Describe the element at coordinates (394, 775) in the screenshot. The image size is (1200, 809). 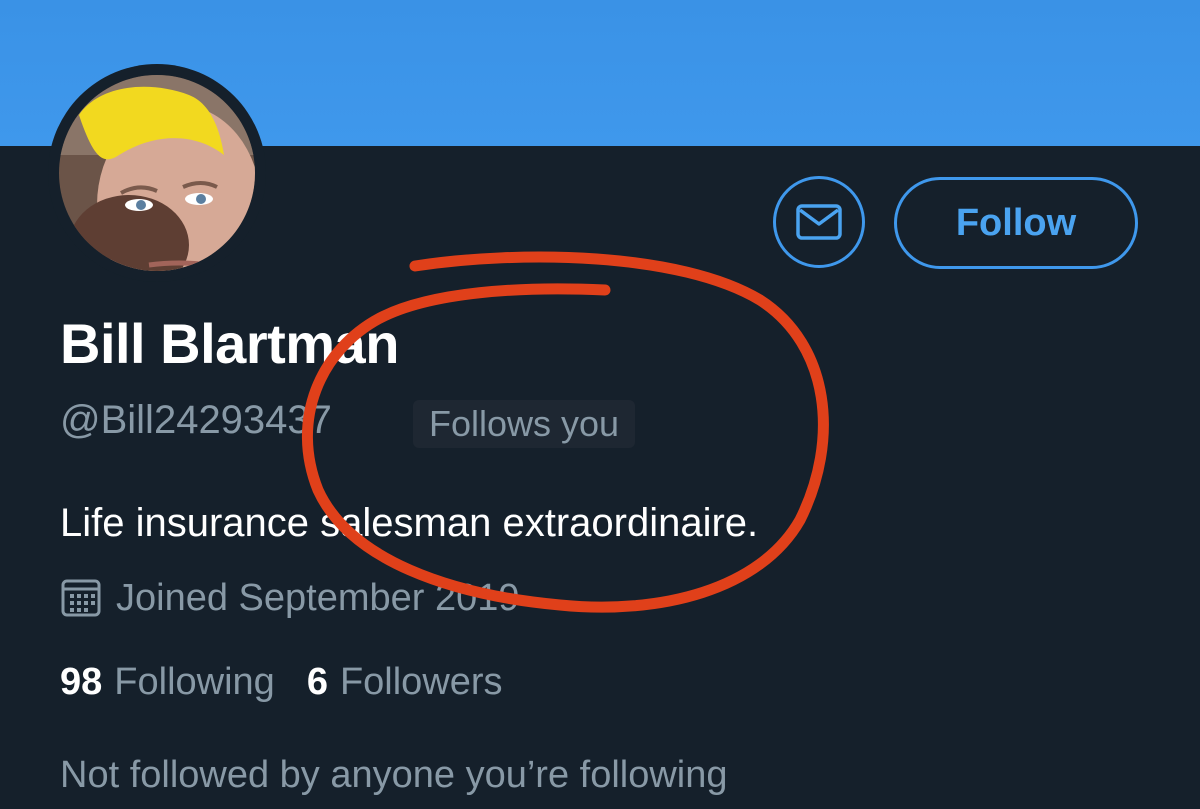
I see `mutual-followers-note: Not followed by anyone you’re following` at that location.